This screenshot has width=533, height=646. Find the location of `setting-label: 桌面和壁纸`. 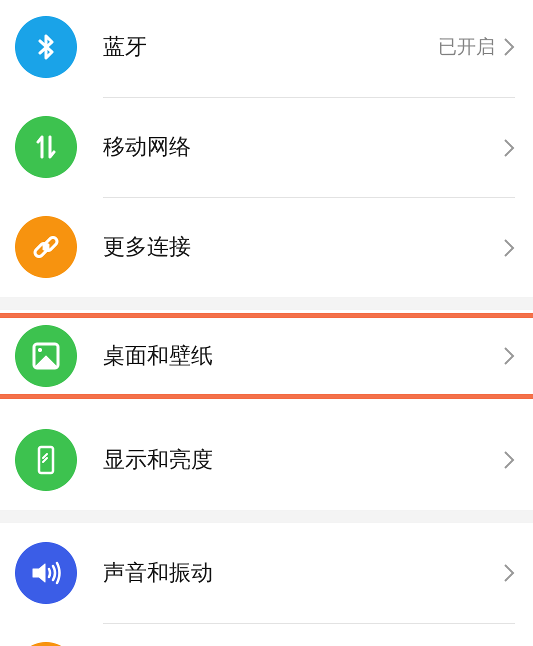

setting-label: 桌面和壁纸 is located at coordinates (158, 356).